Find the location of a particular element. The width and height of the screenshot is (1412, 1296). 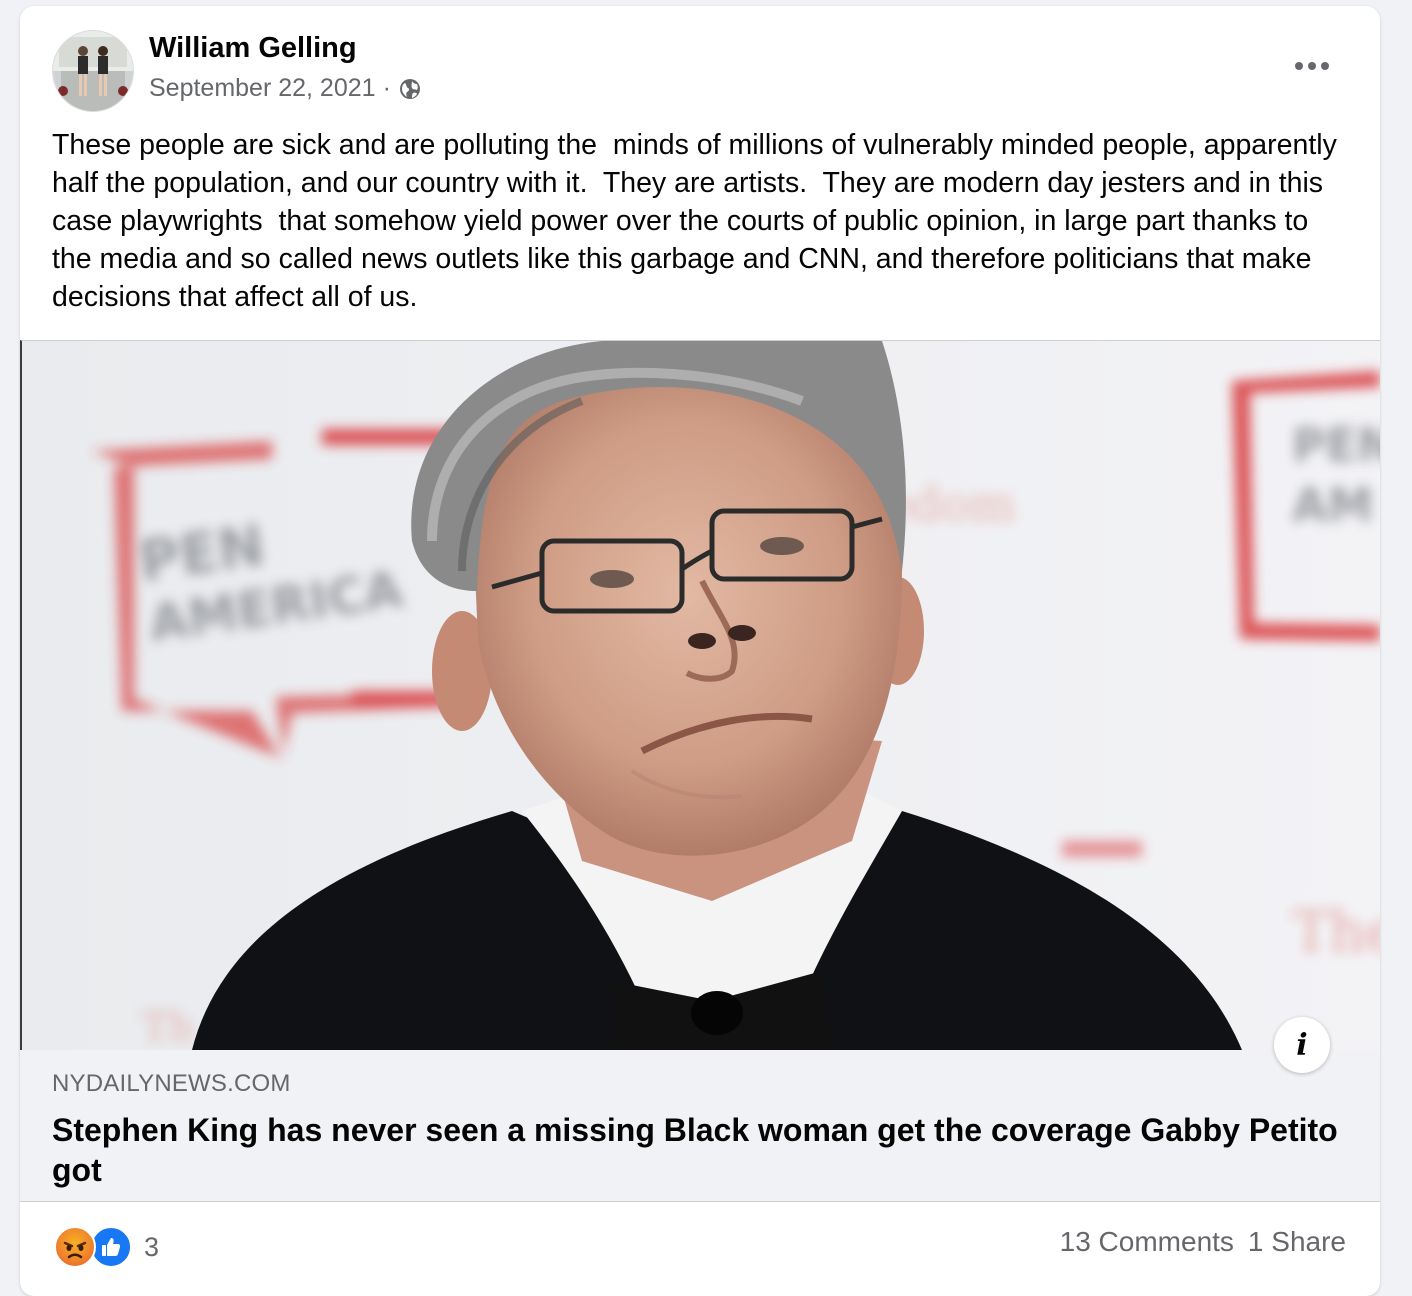

post-header: William Gelling September 22, 2021 · is located at coordinates (700, 62).